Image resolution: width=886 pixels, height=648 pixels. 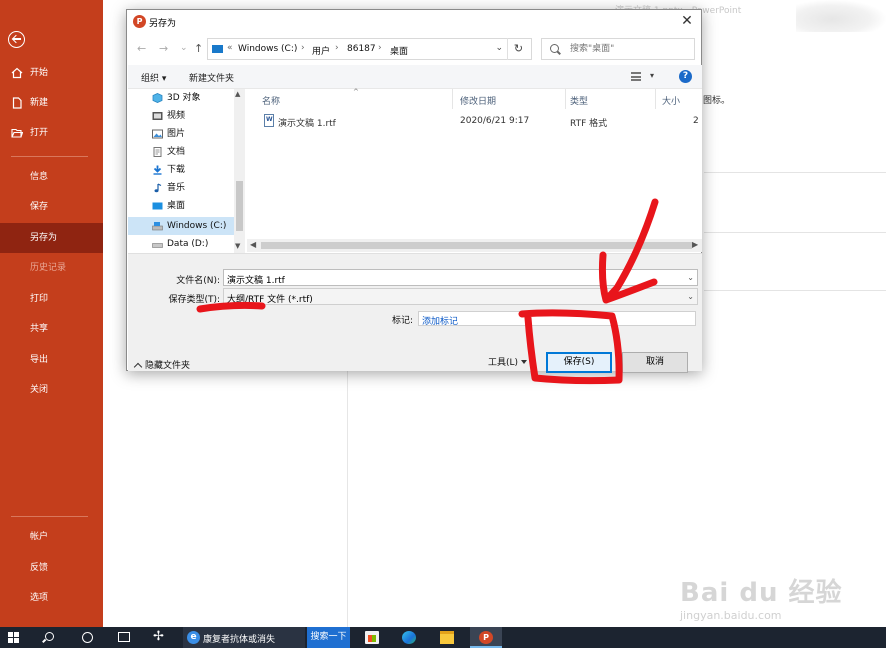 I want to click on sidebar-item-home: 开始, so click(x=51, y=73).